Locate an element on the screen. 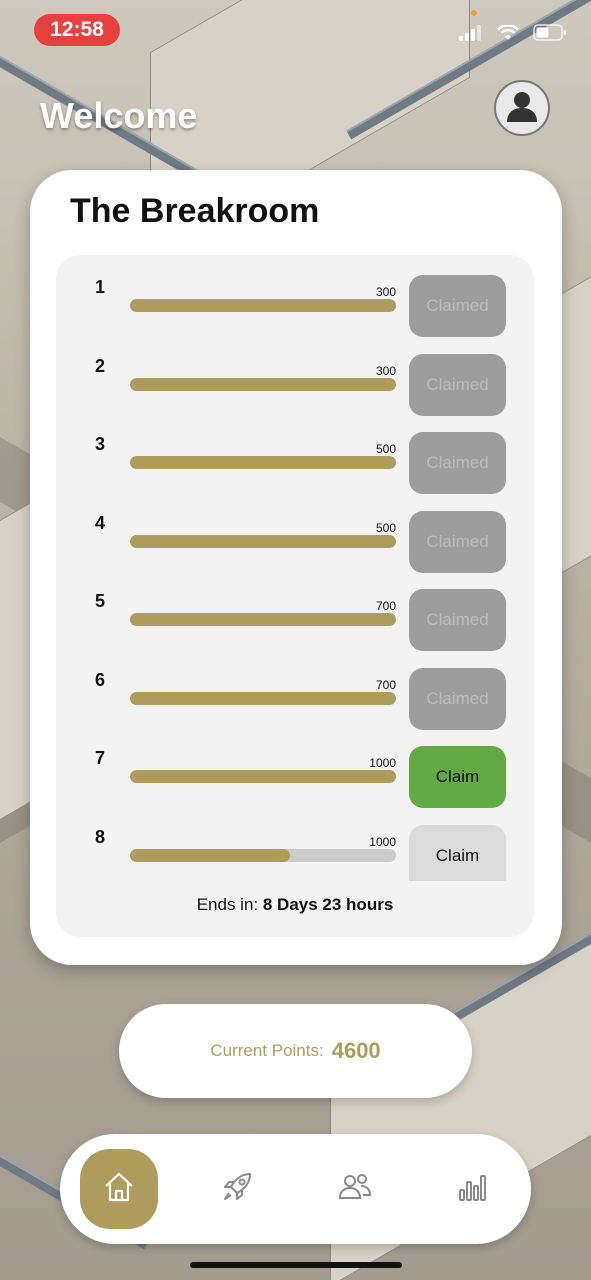 Image resolution: width=591 pixels, height=1280 pixels. ends-in-text: Ends in: 8 Days 23 hours is located at coordinates (295, 905).